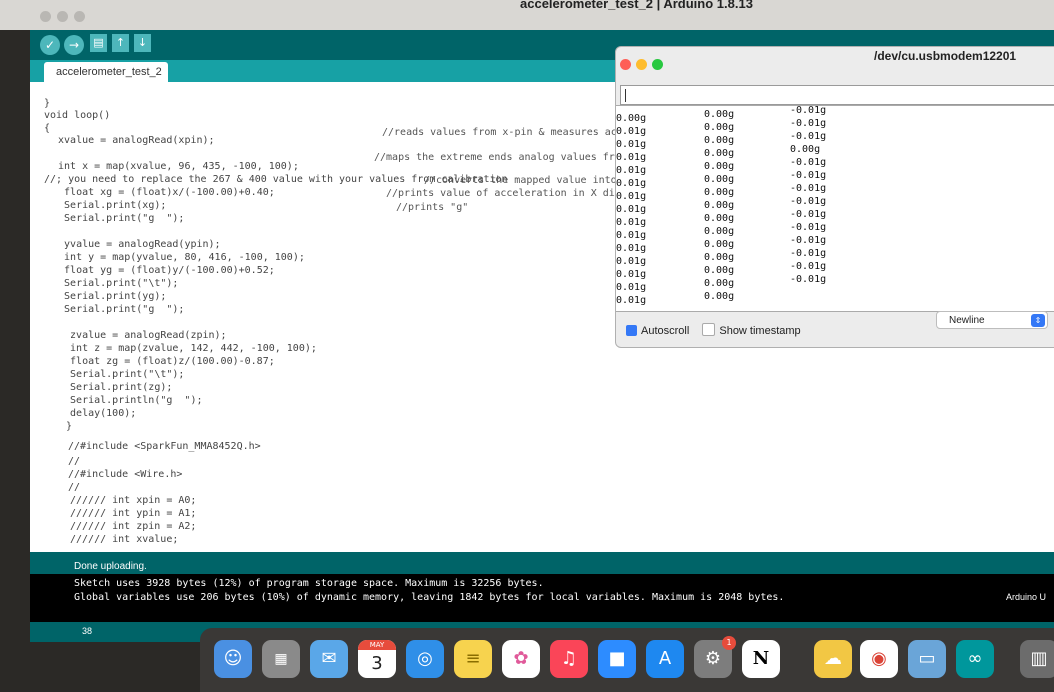 The image size is (1054, 692). Describe the element at coordinates (1037, 659) in the screenshot. I see `trash-icon: ▥` at that location.